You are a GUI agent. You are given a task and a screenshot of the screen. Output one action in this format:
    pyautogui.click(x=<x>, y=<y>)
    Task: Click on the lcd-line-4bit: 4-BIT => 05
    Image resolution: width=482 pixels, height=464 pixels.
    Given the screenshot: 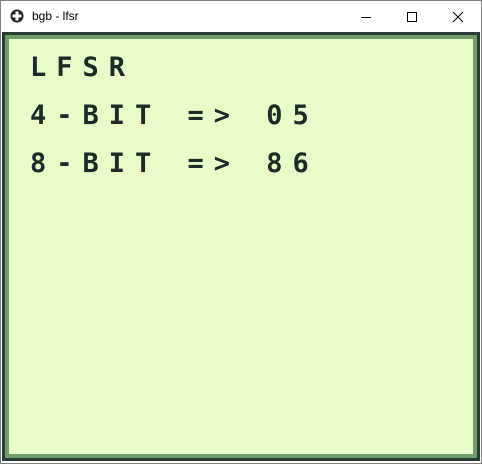 What is the action you would take?
    pyautogui.click(x=174, y=115)
    